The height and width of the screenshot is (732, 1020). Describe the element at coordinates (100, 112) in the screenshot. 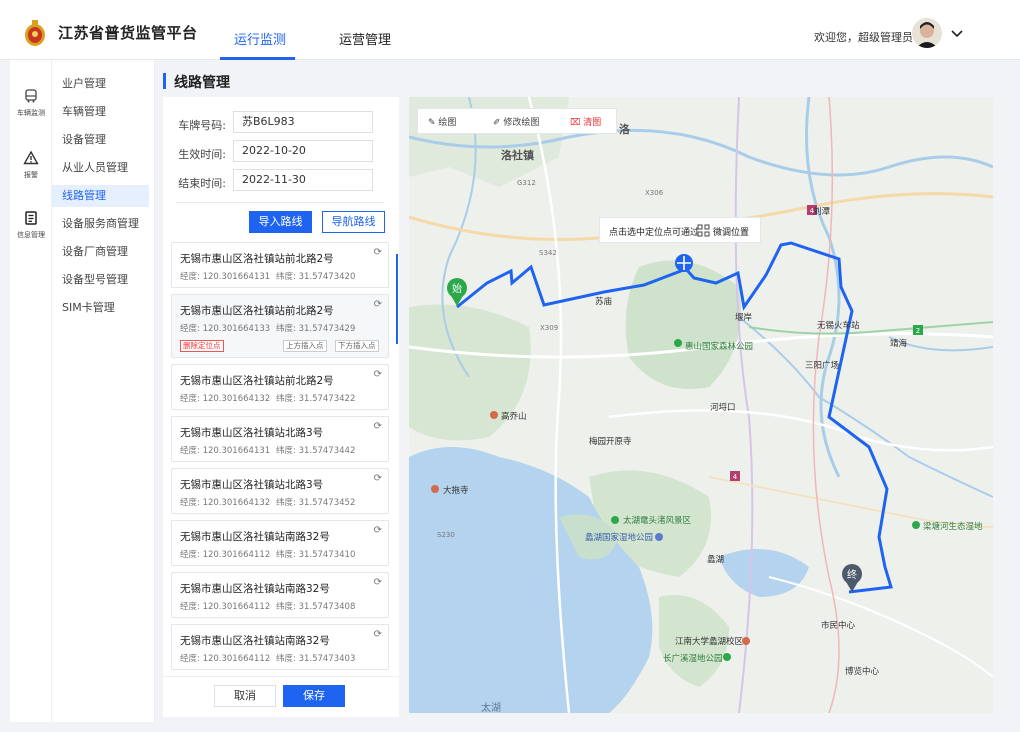

I see `submenu-item-vehicles: 车辆管理` at that location.